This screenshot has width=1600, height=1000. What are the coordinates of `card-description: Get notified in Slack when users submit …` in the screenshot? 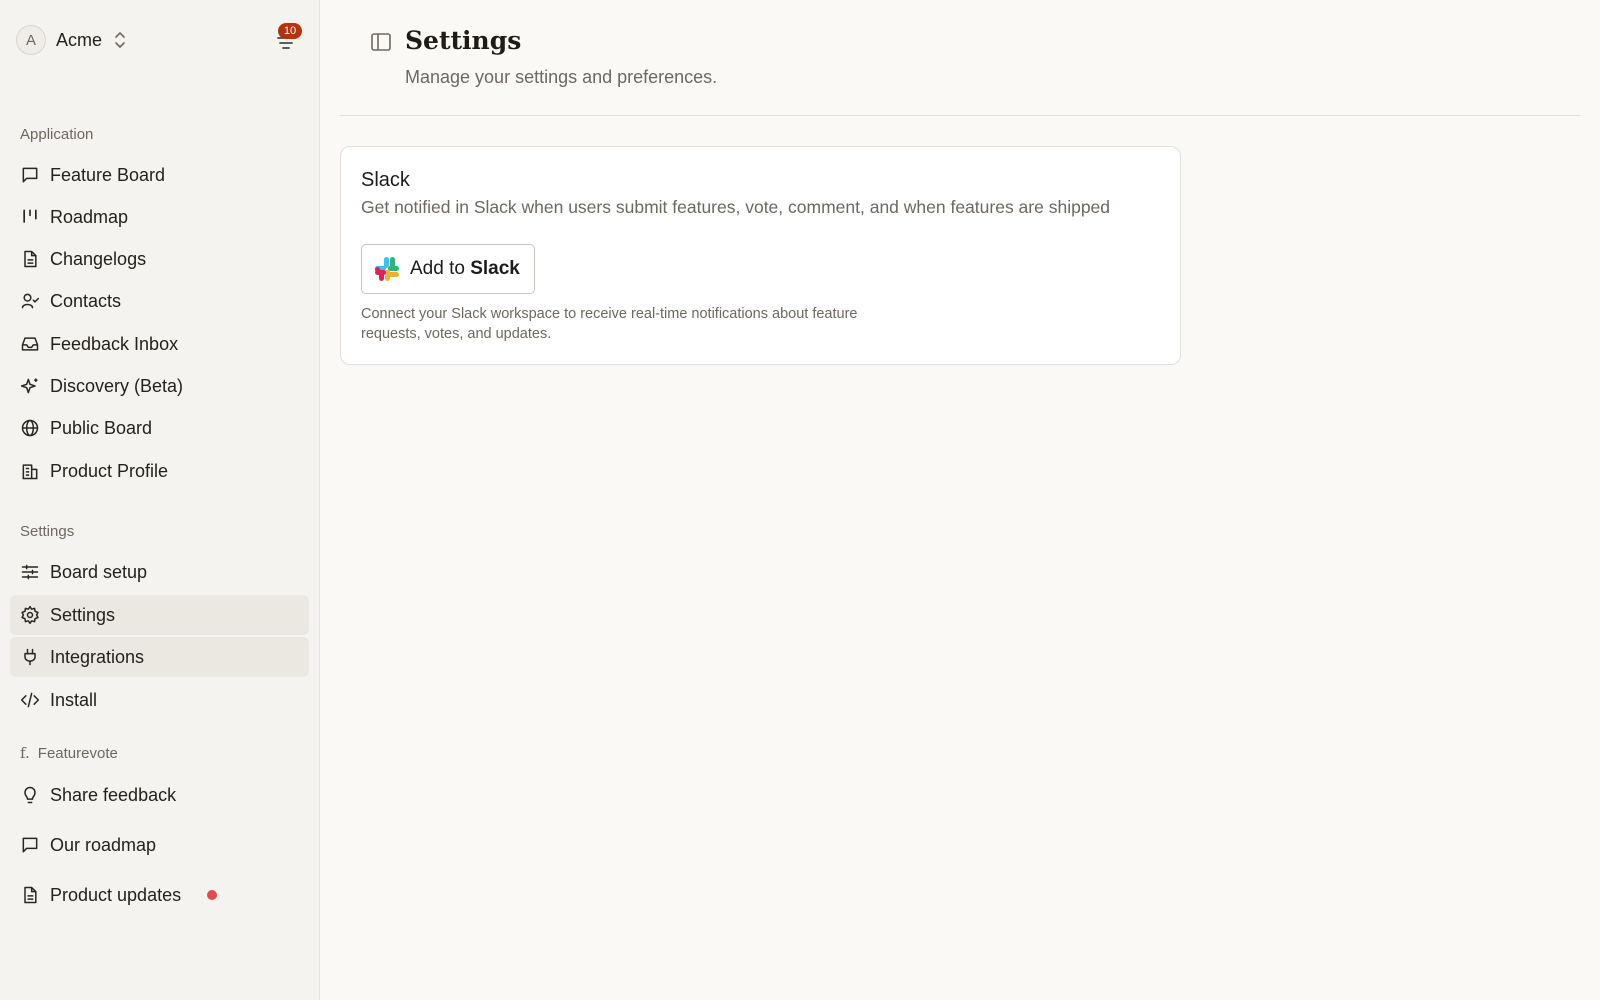 It's located at (736, 207).